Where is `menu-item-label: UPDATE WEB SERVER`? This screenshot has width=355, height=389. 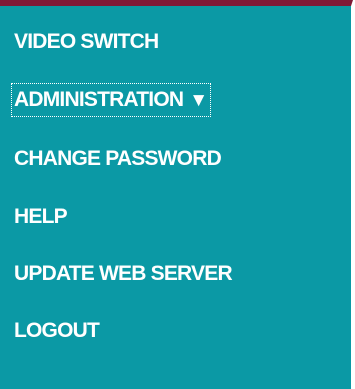
menu-item-label: UPDATE WEB SERVER is located at coordinates (123, 273).